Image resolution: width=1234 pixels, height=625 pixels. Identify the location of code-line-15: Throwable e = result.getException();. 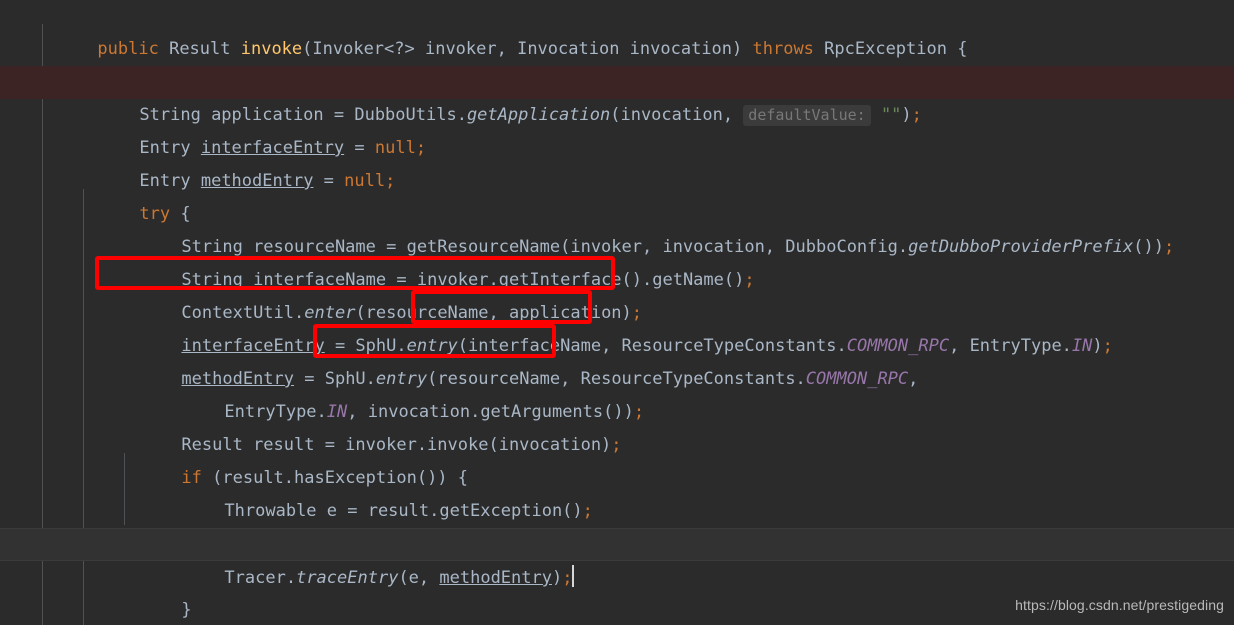
(617, 491).